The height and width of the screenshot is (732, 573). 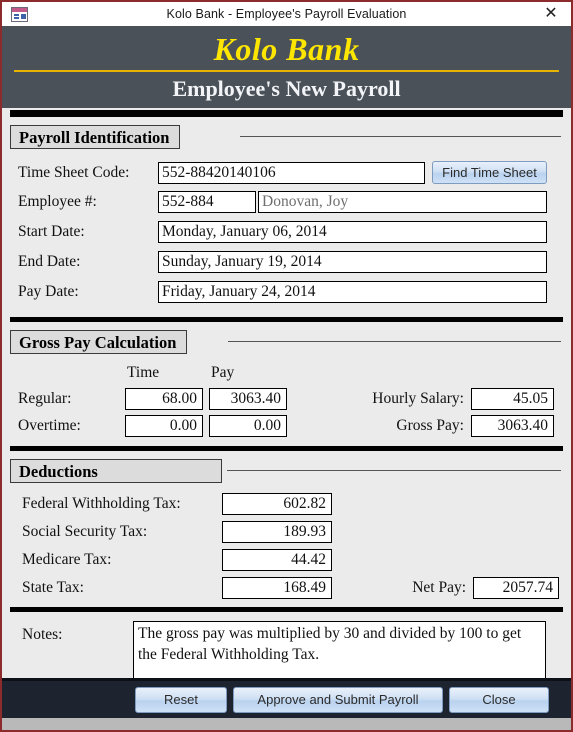 I want to click on employee-number-label: Employee #:, so click(x=57, y=202).